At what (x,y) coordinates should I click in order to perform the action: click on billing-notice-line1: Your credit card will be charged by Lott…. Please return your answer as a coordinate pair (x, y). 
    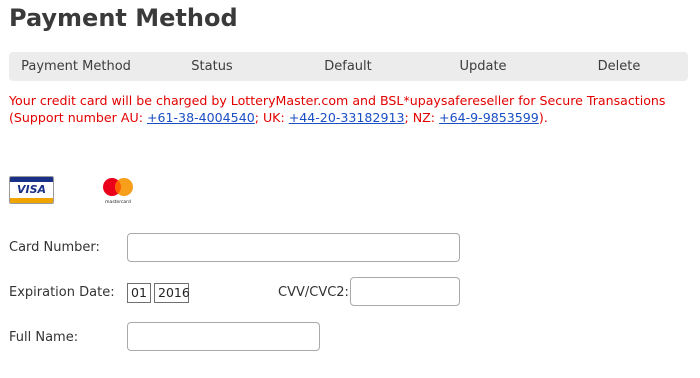
    Looking at the image, I should click on (337, 100).